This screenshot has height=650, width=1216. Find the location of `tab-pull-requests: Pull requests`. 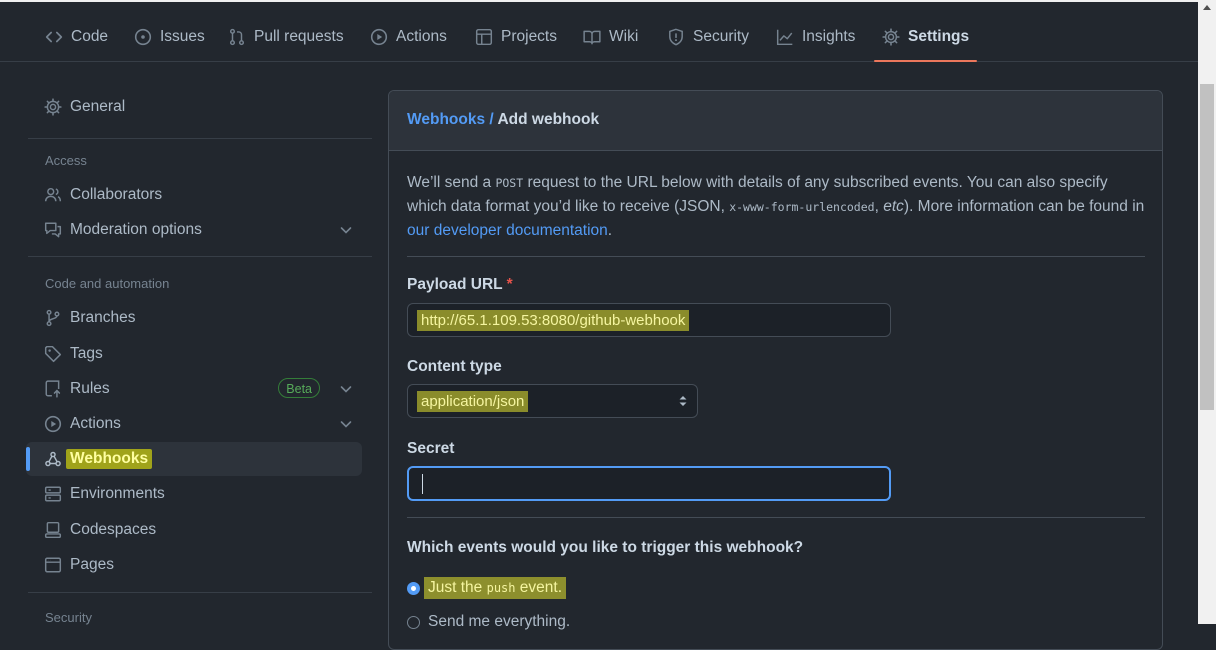

tab-pull-requests: Pull requests is located at coordinates (286, 38).